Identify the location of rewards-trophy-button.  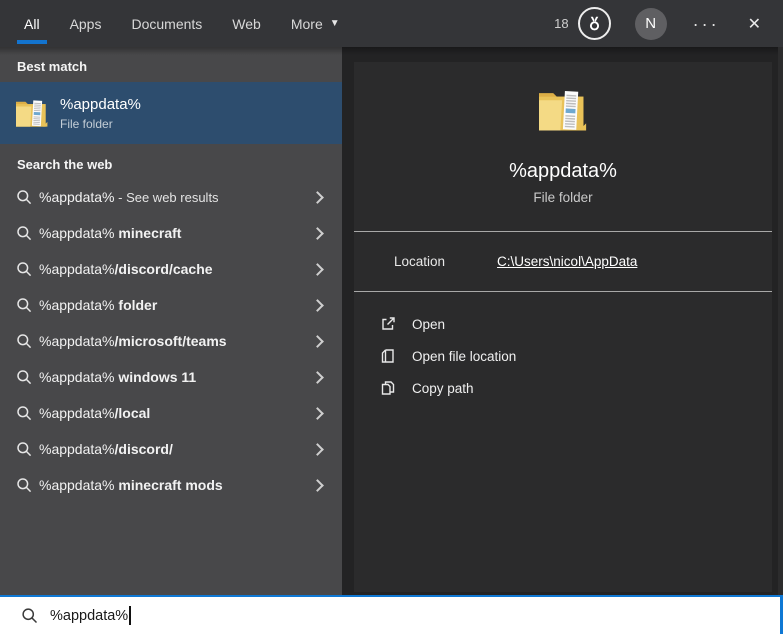
(594, 23).